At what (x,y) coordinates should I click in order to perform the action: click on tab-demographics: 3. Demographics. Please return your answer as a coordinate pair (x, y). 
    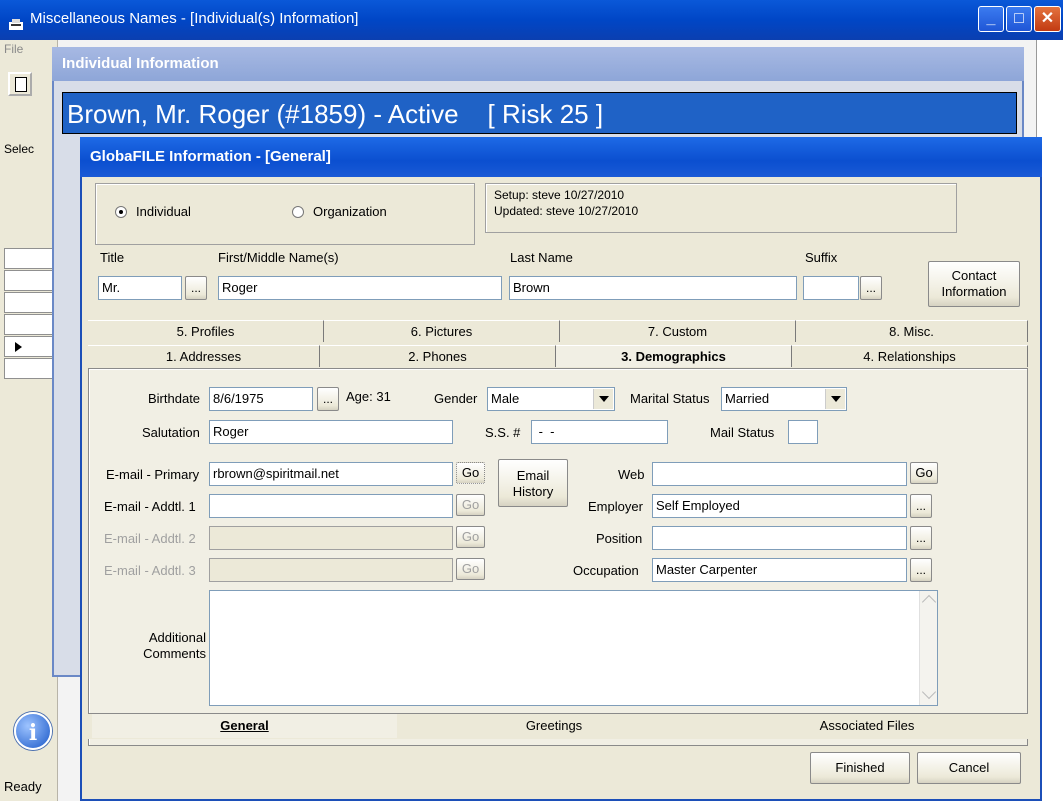
    Looking at the image, I should click on (674, 356).